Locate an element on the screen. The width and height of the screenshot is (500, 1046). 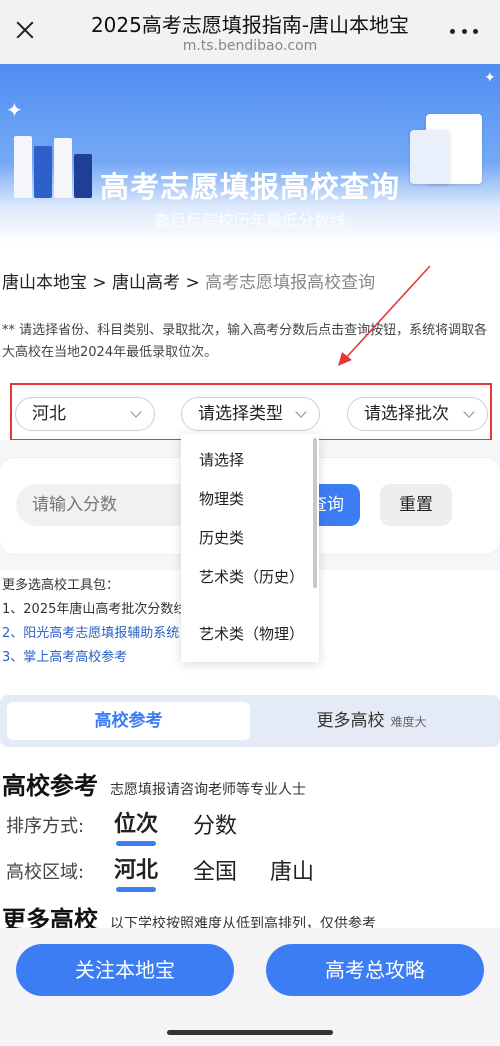
type-select-value: 请选择类型 is located at coordinates (240, 414).